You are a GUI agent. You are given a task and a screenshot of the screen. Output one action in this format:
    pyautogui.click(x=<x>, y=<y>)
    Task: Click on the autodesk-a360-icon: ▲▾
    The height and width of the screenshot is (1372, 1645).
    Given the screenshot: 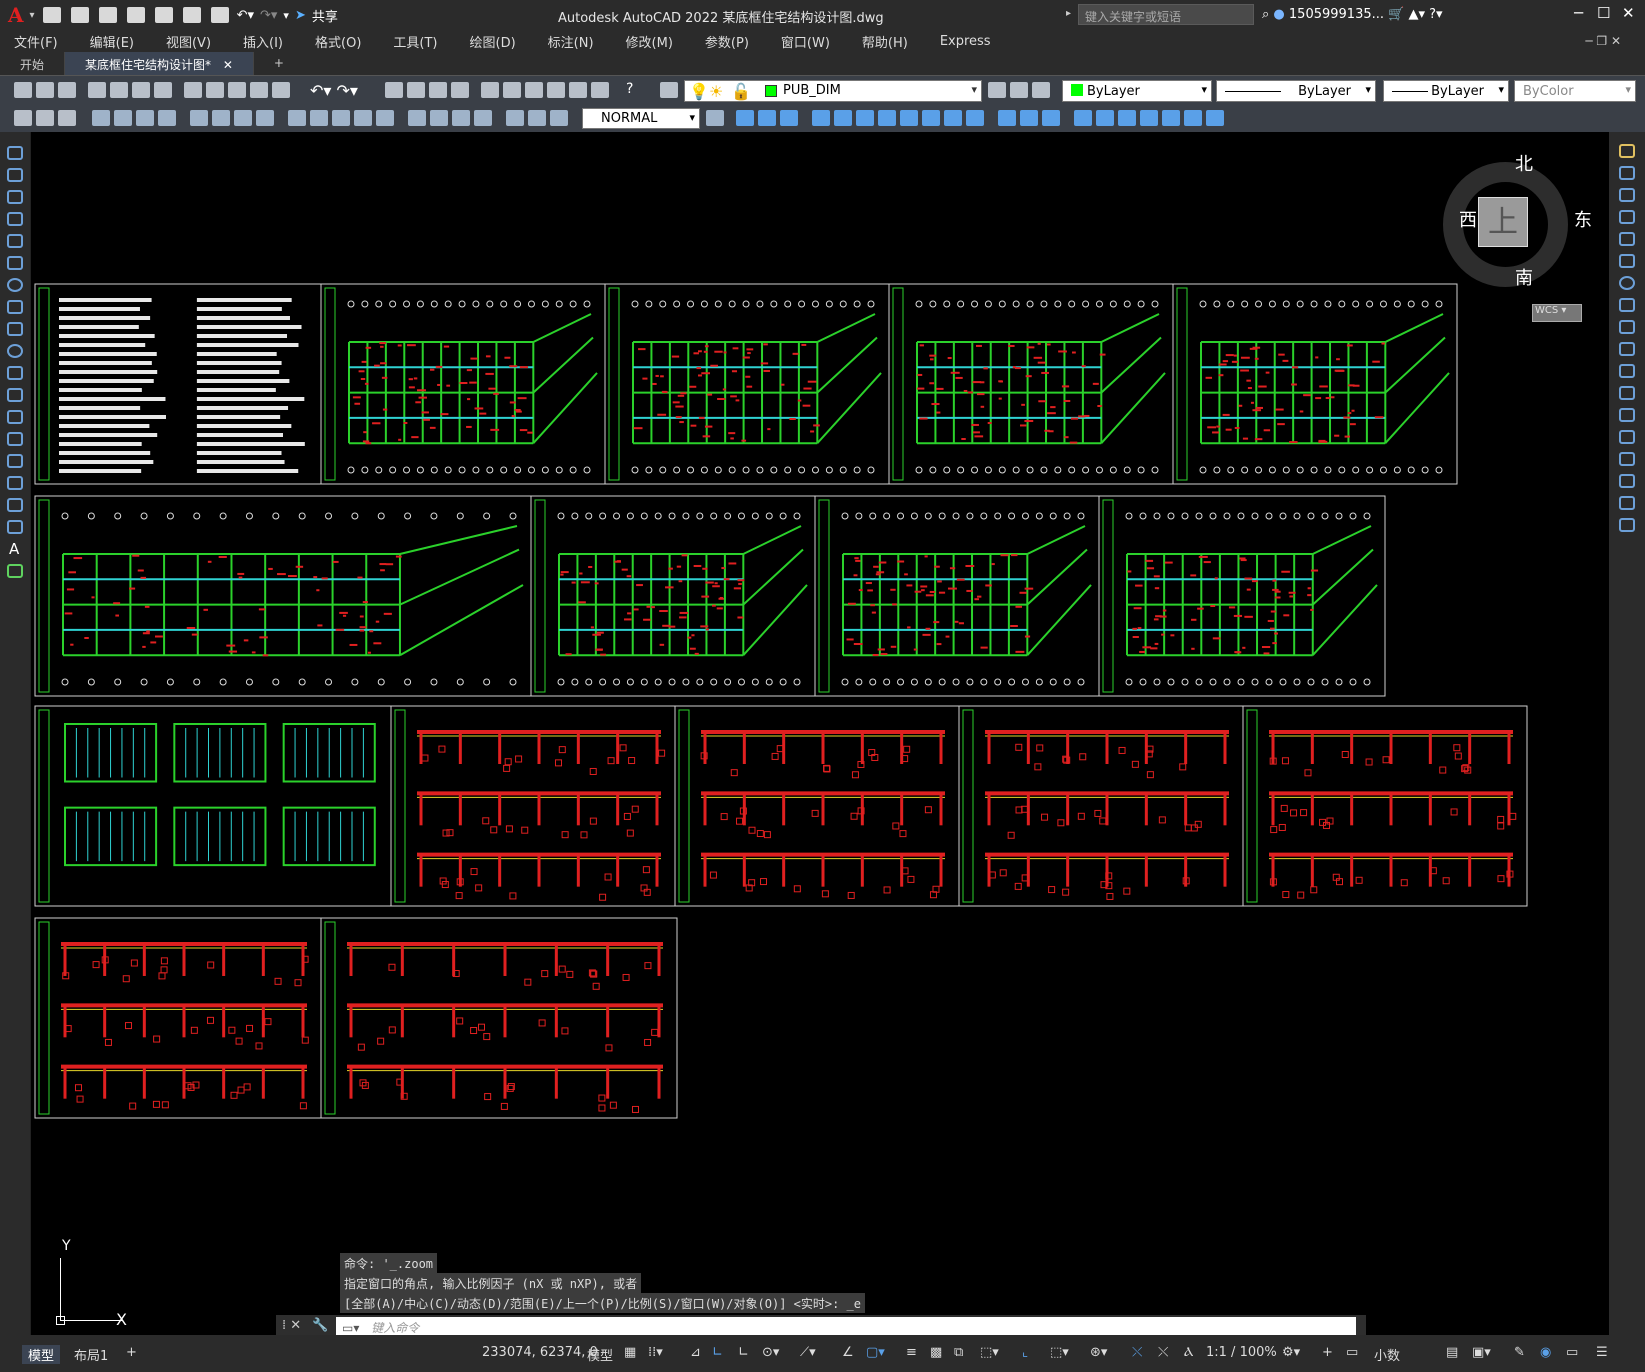 What is the action you would take?
    pyautogui.click(x=1416, y=14)
    